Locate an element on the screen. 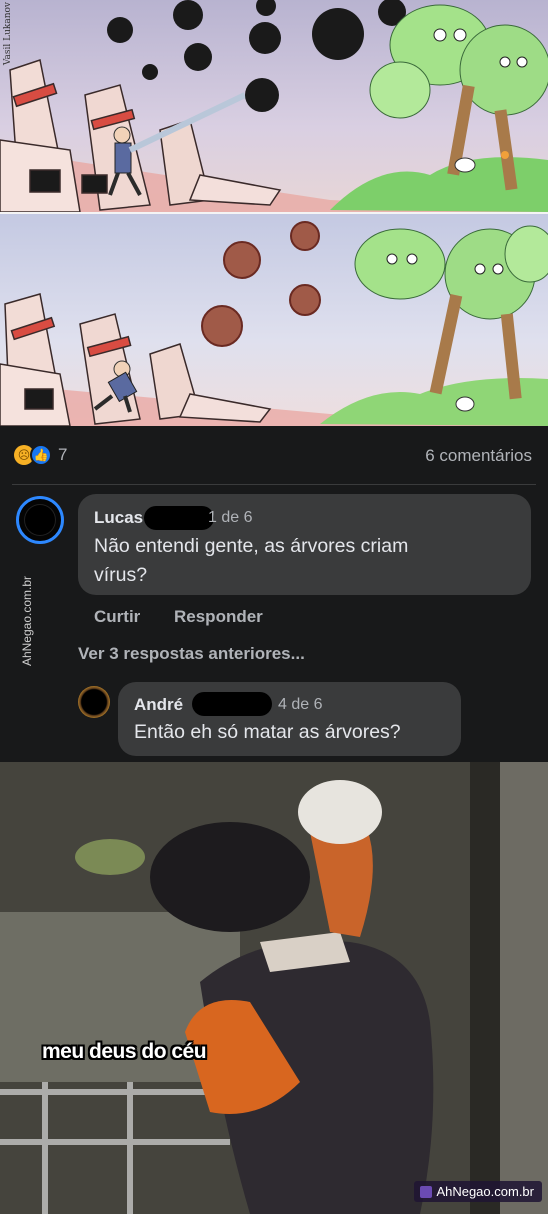 Image resolution: width=548 pixels, height=1214 pixels. meme-caption: meu deus do céu is located at coordinates (124, 1051).